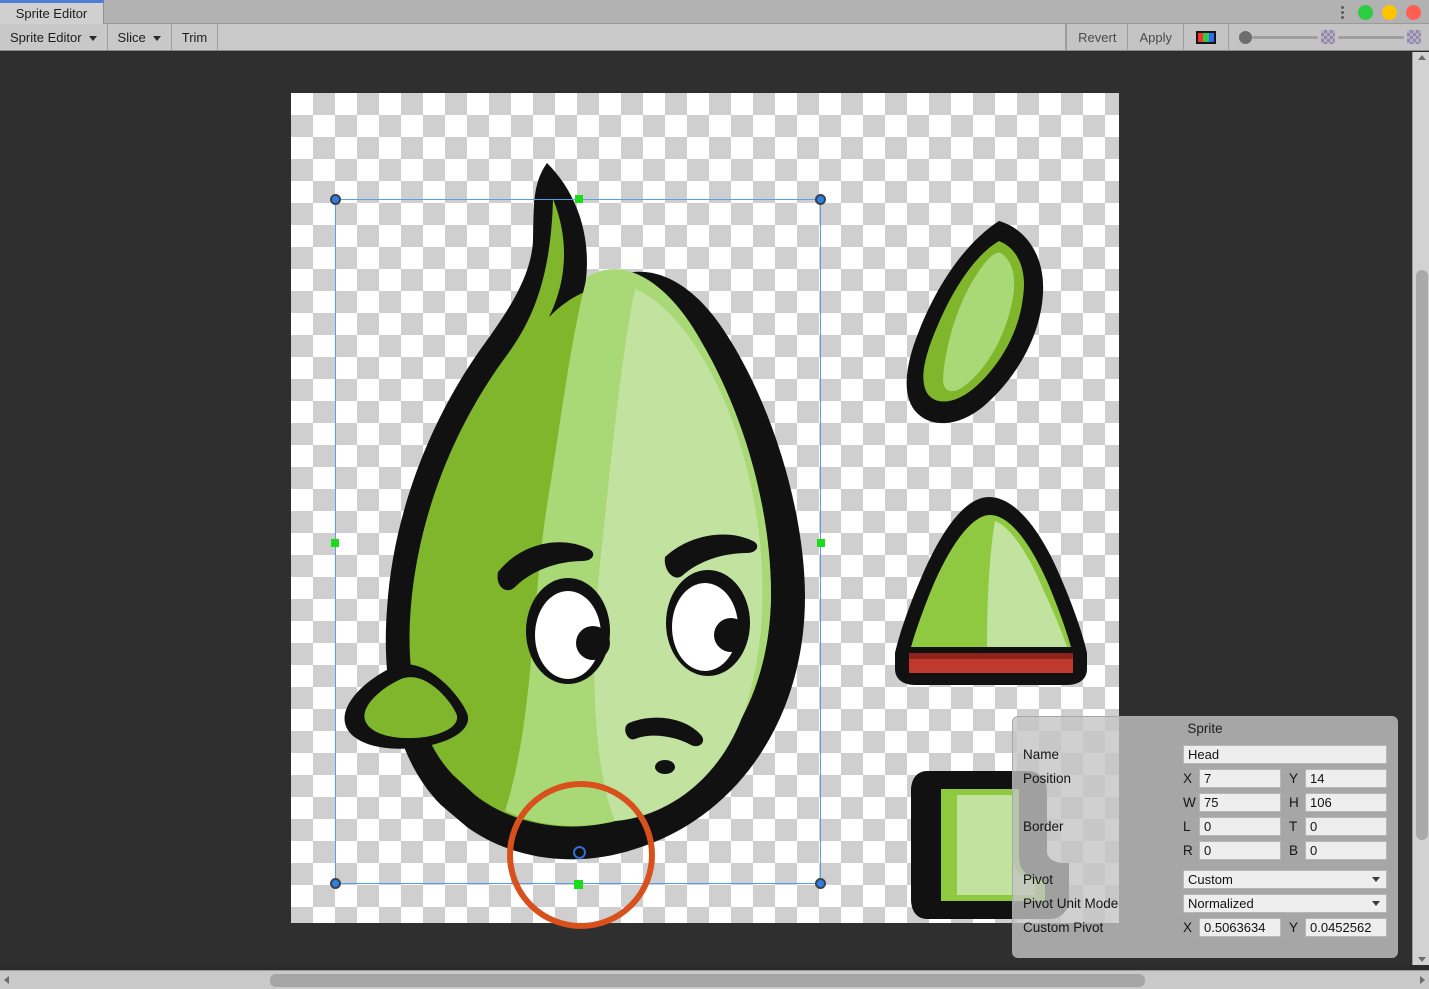 The height and width of the screenshot is (989, 1429). I want to click on trim-button-label: Trim, so click(194, 37).